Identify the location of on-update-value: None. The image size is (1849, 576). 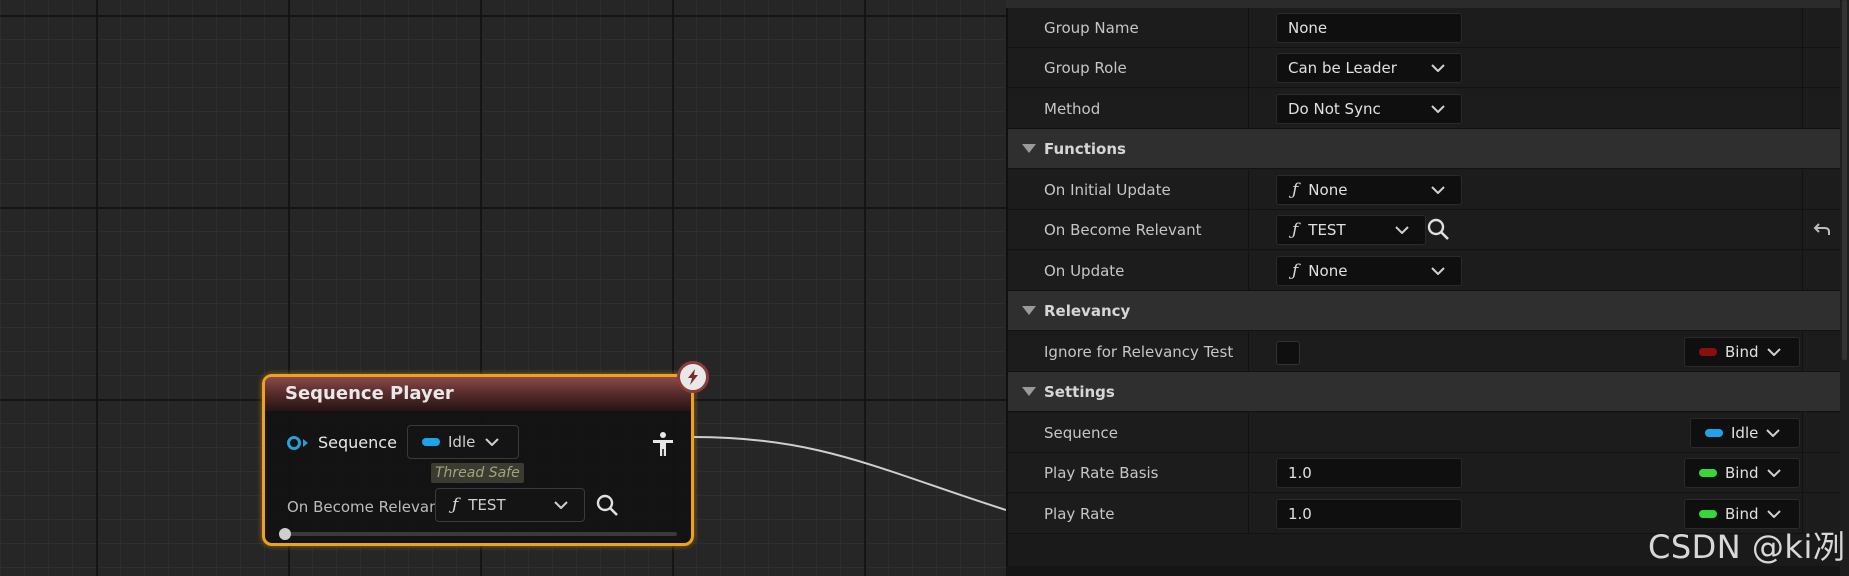
(1328, 271).